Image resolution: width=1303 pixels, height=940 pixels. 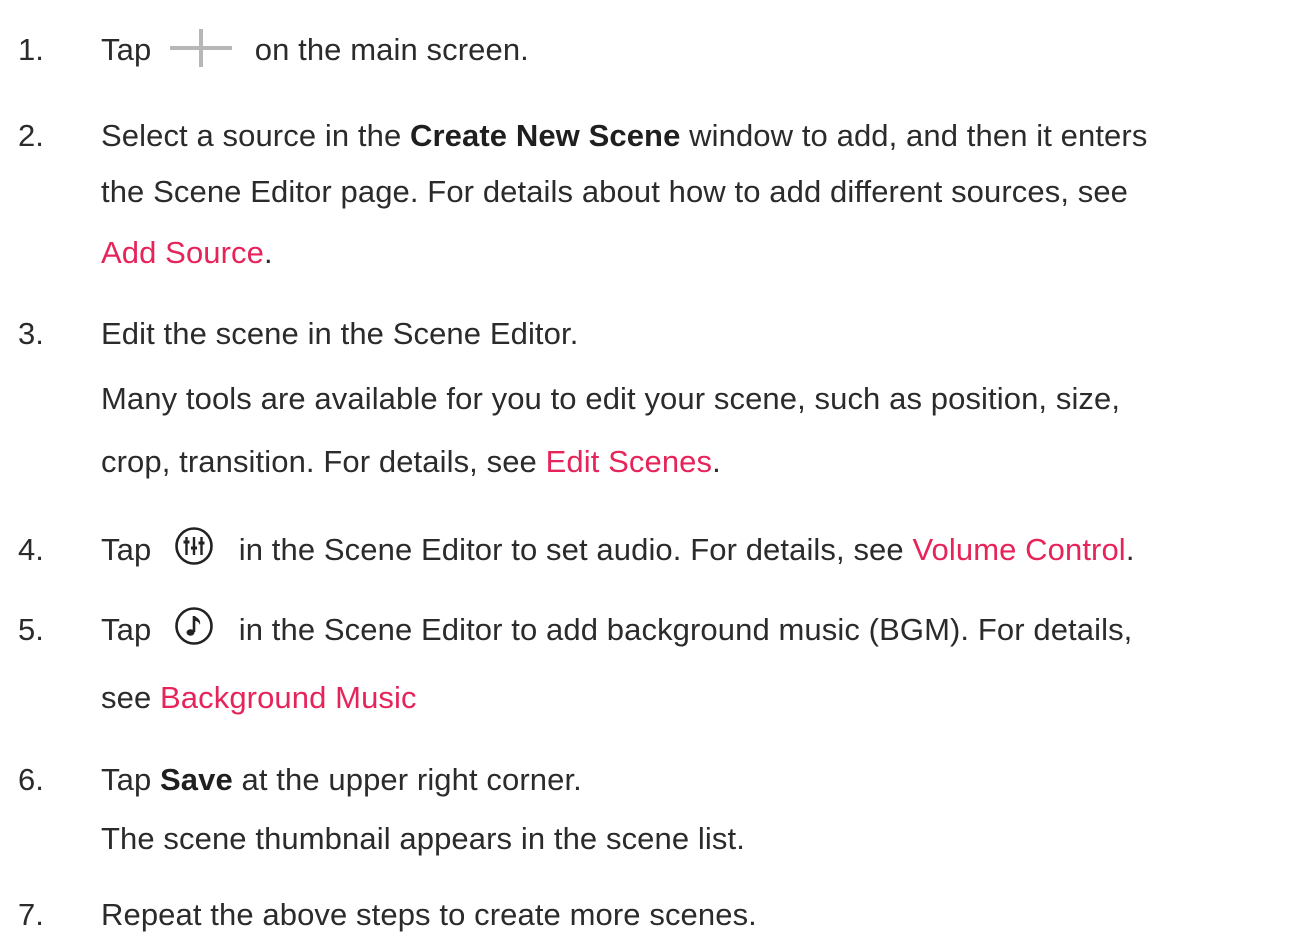 What do you see at coordinates (31, 333) in the screenshot?
I see `step-number-3: 3.` at bounding box center [31, 333].